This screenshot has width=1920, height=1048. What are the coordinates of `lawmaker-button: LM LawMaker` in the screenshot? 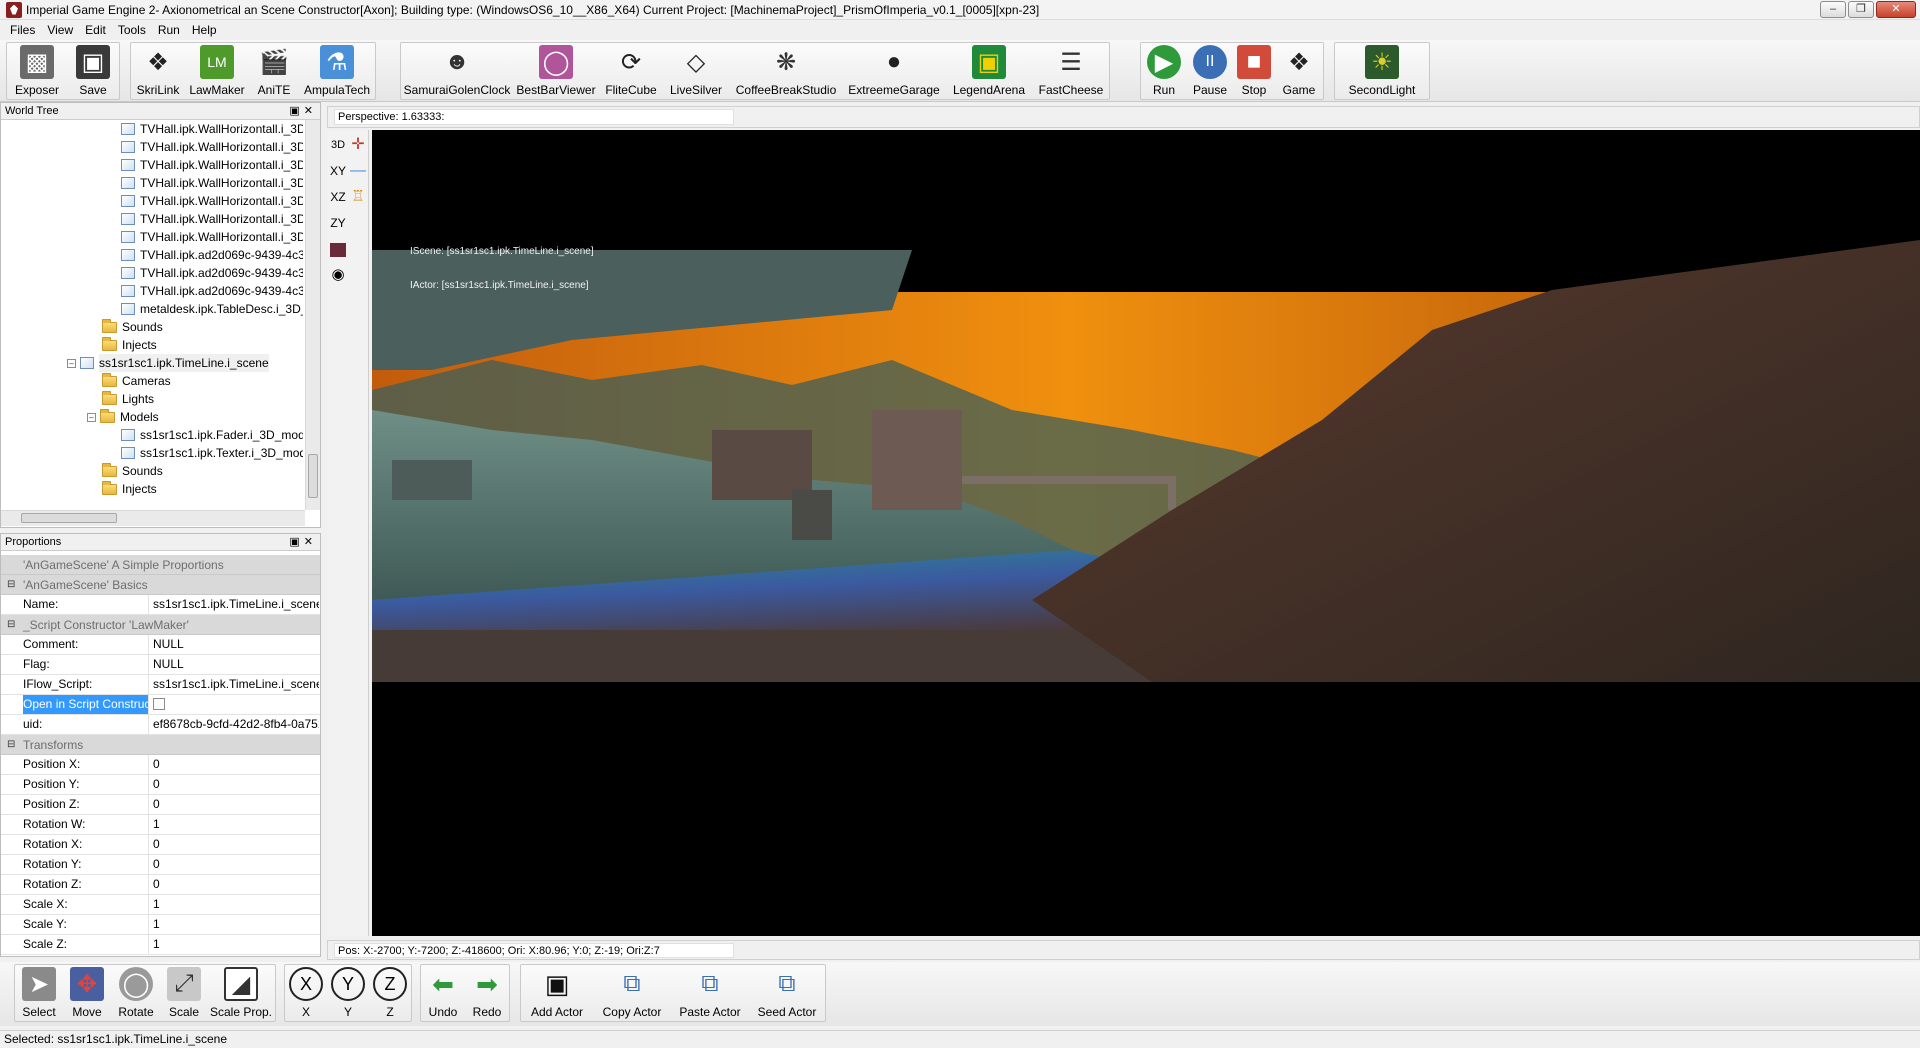 It's located at (217, 71).